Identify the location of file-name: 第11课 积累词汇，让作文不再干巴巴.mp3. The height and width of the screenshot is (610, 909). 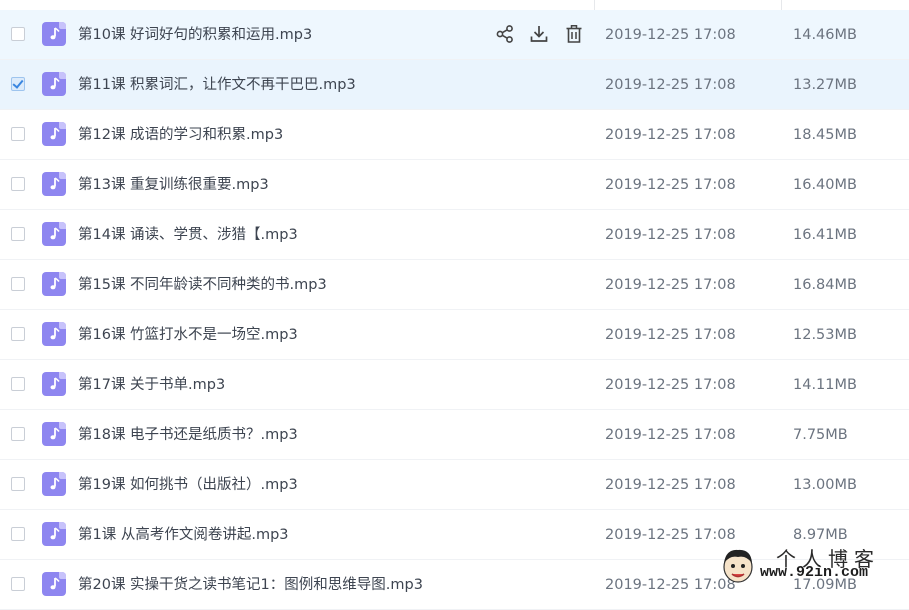
(217, 85).